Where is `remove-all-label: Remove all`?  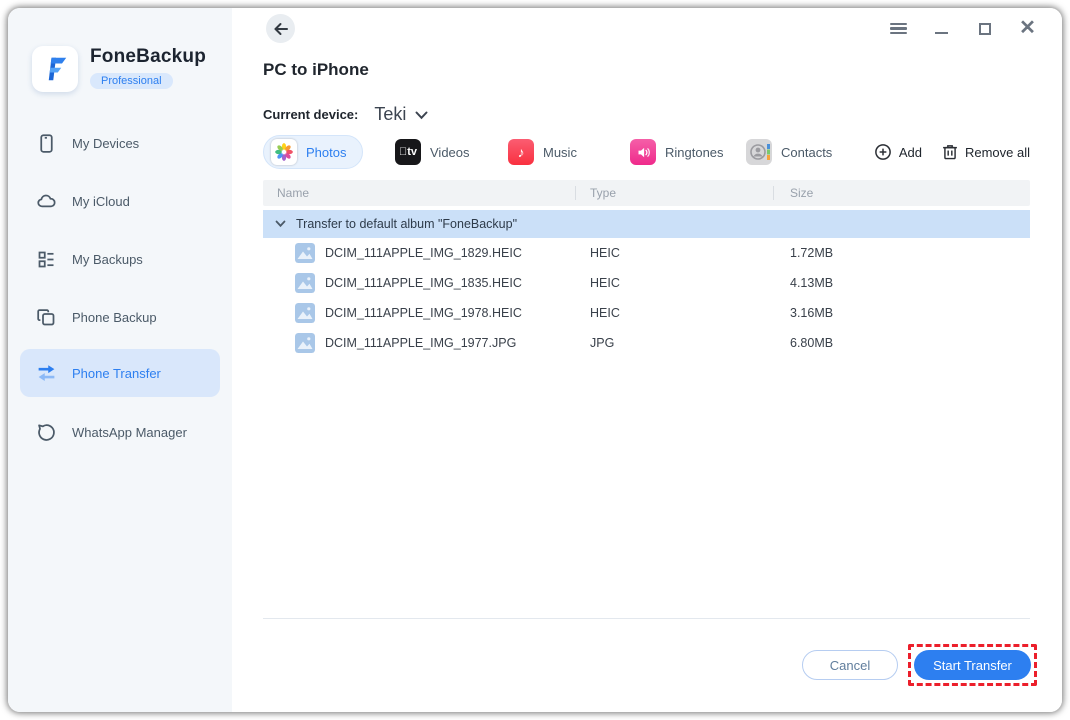
remove-all-label: Remove all is located at coordinates (997, 152).